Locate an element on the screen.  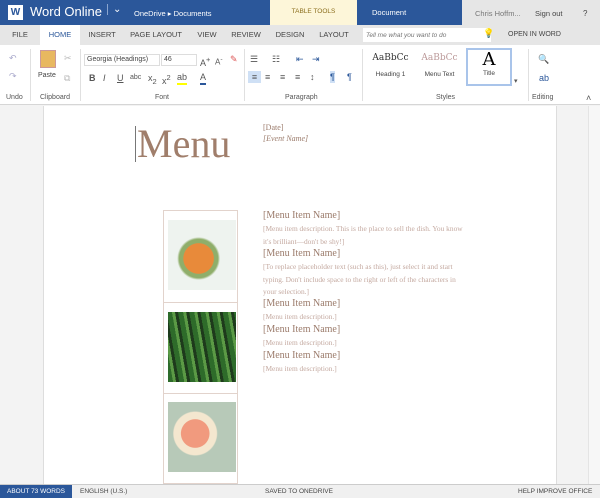
underline-icon: U is located at coordinates (120, 78).